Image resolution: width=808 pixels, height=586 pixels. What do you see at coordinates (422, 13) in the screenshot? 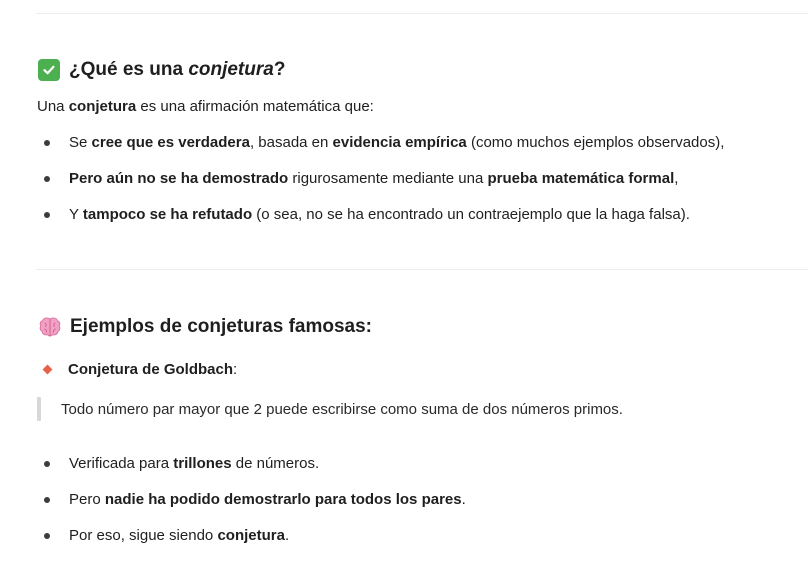
I see `top-divider` at bounding box center [422, 13].